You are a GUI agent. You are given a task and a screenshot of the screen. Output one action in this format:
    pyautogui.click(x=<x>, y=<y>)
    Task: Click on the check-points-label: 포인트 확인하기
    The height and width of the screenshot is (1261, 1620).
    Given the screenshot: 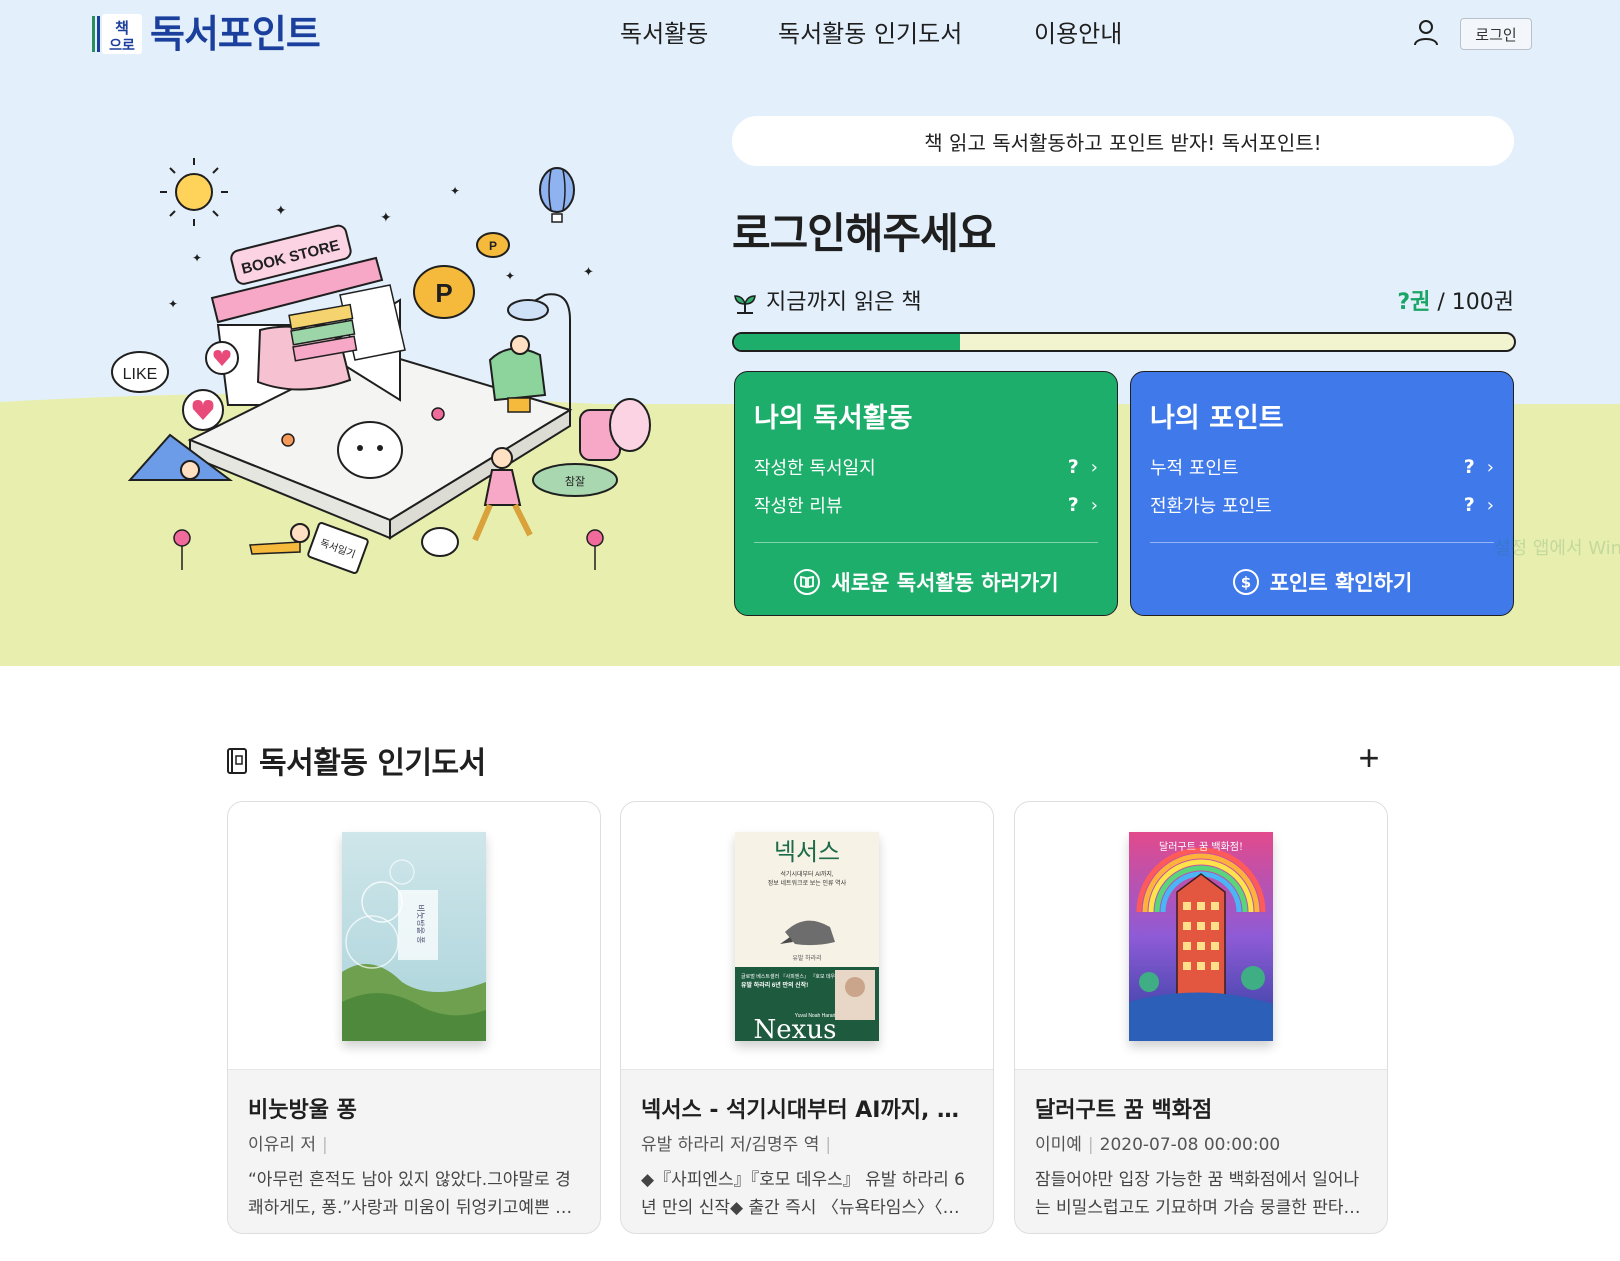 What is the action you would take?
    pyautogui.click(x=1341, y=583)
    